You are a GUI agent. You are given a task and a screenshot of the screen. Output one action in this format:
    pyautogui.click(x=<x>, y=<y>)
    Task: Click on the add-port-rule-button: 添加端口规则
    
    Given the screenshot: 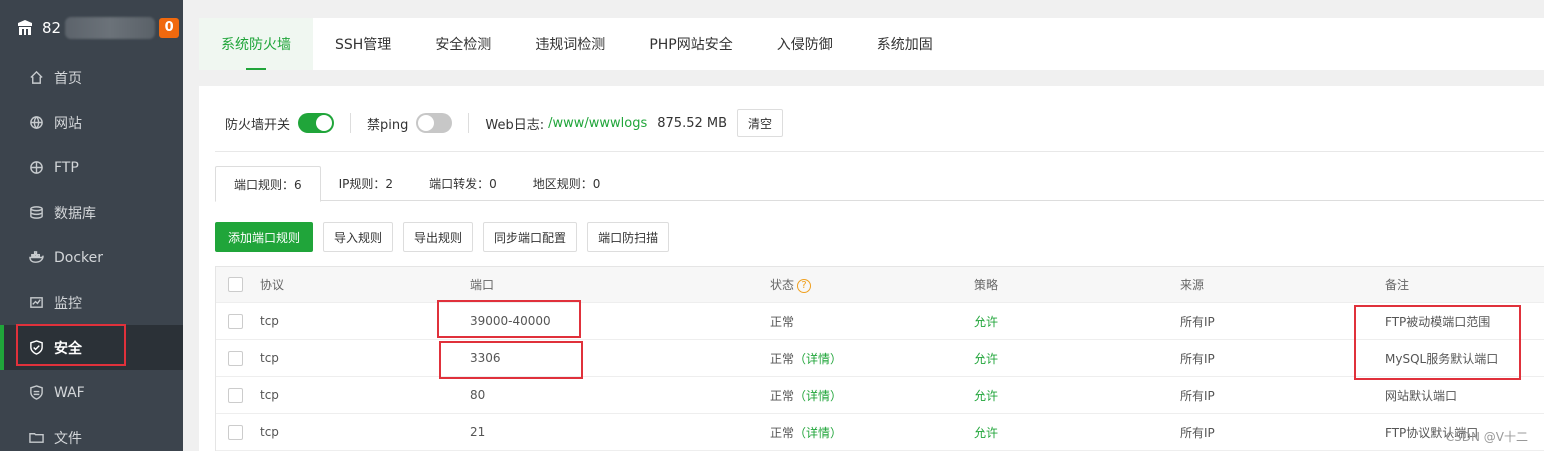 What is the action you would take?
    pyautogui.click(x=264, y=237)
    